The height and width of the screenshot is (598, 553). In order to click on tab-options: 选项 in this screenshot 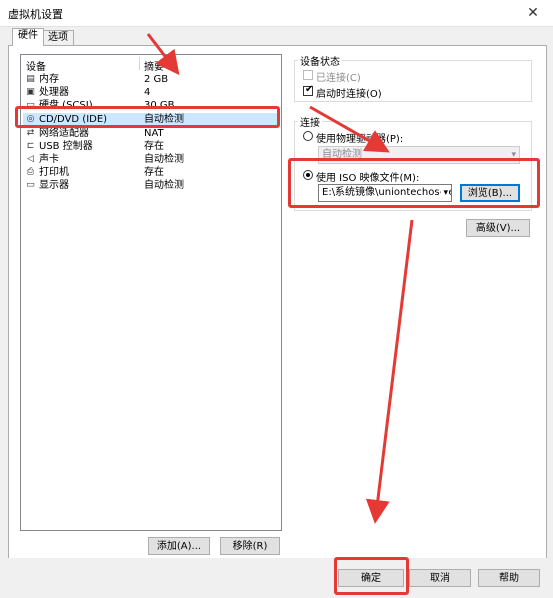, I will do `click(58, 37)`.